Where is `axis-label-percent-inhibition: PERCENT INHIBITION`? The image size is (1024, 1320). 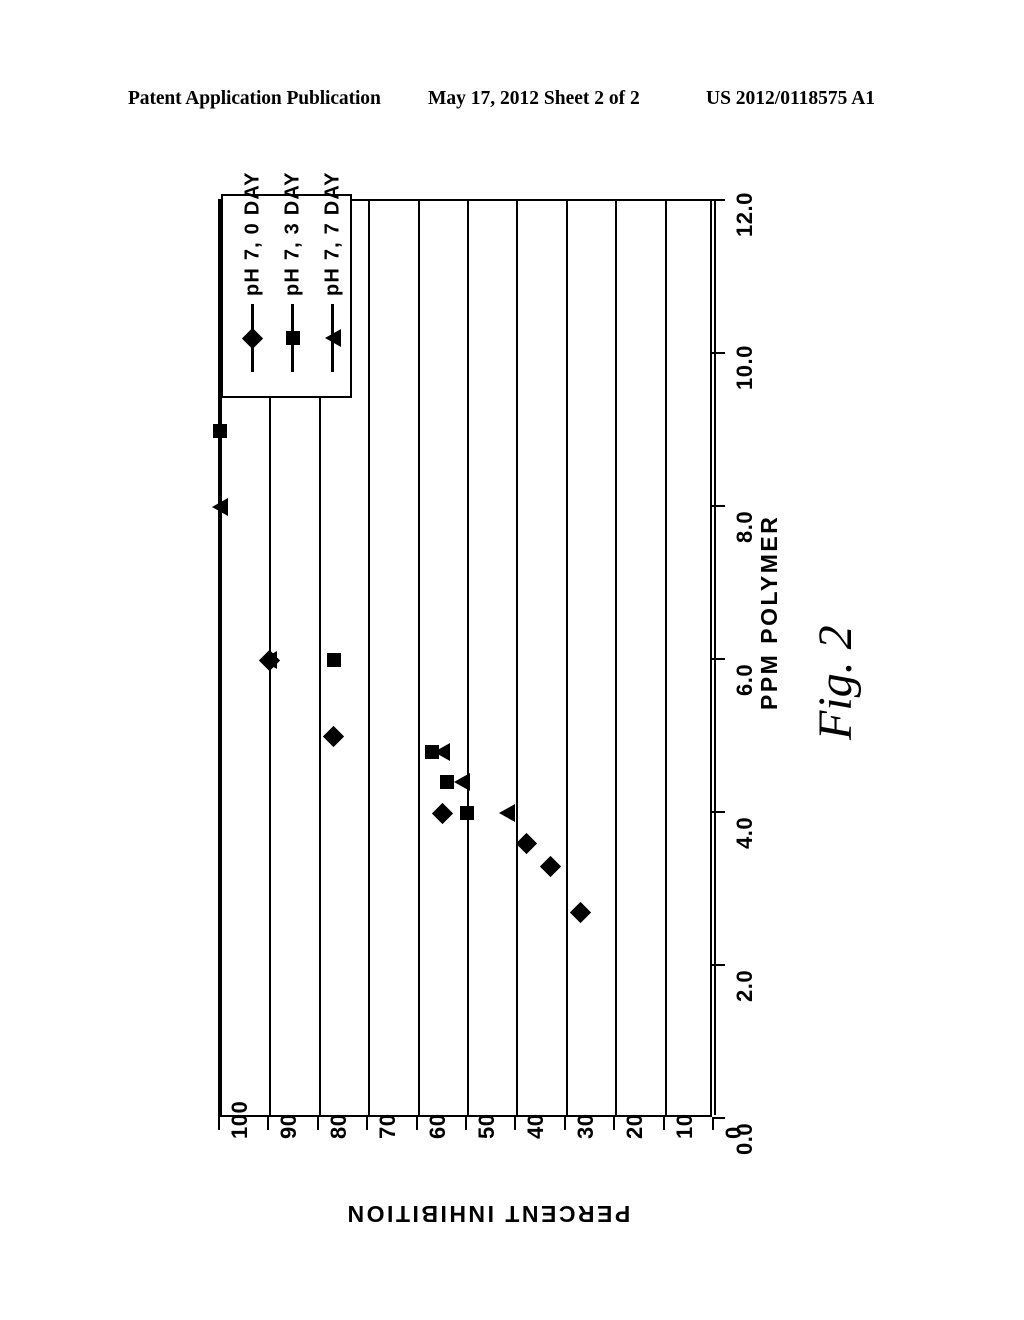
axis-label-percent-inhibition: PERCENT INHIBITION is located at coordinates (488, 1214).